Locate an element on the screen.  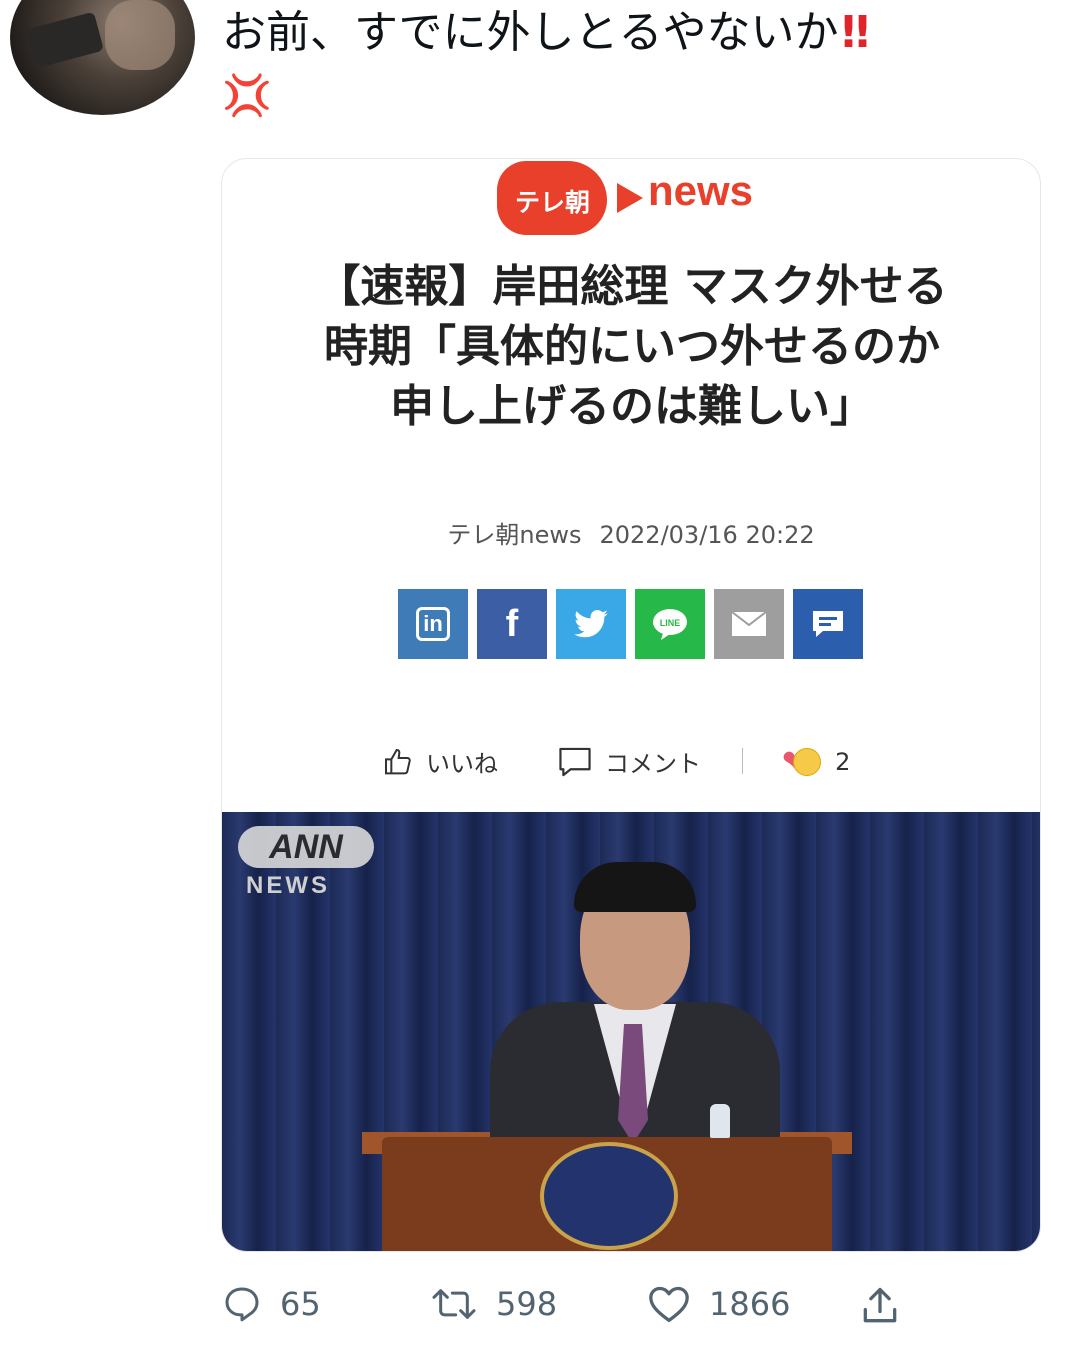
podium-seal is located at coordinates (609, 1196).